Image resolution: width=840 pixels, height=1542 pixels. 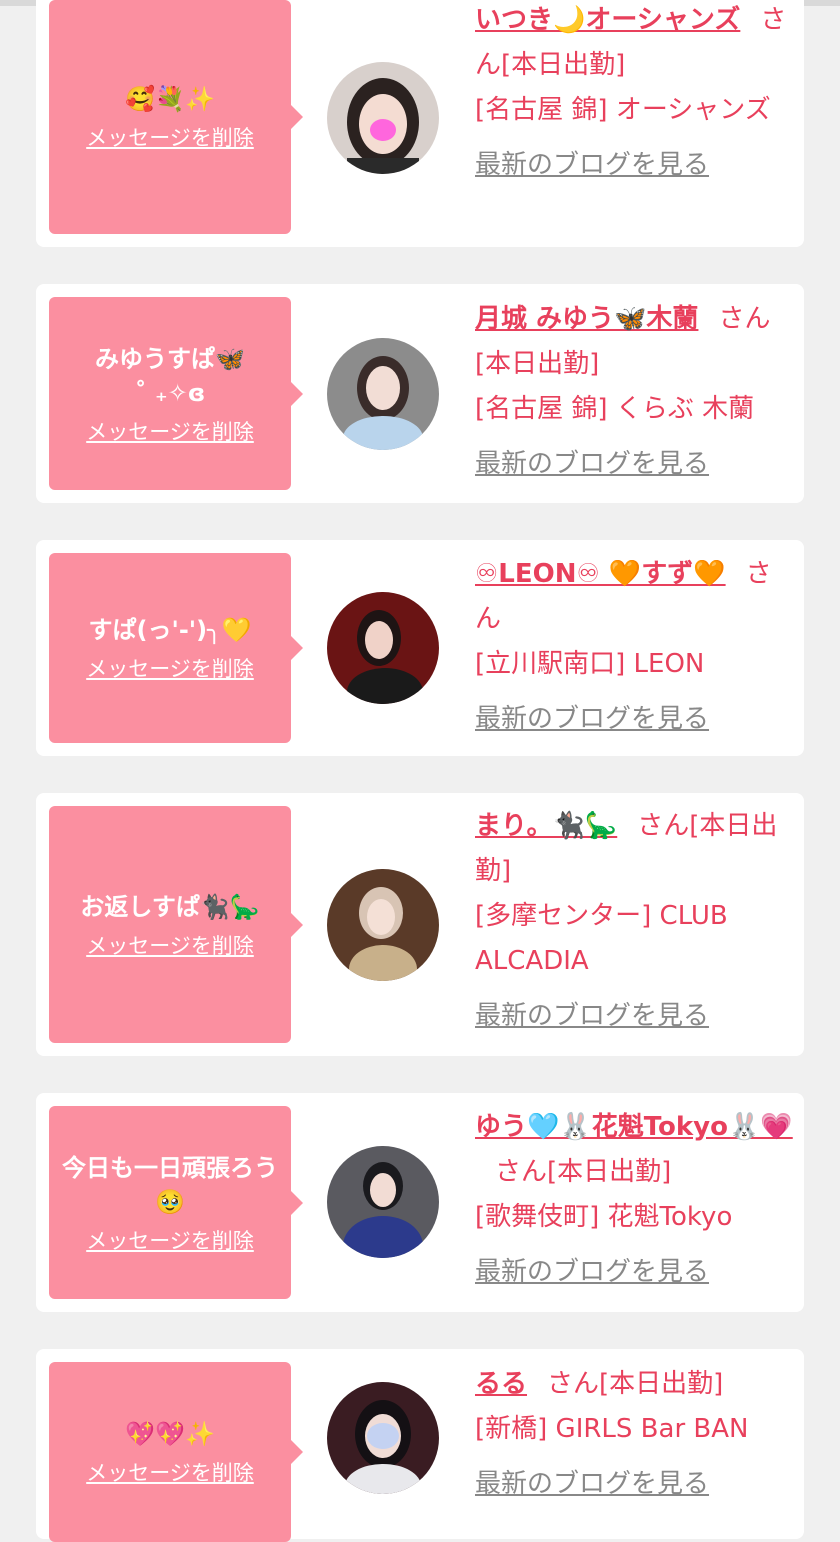 What do you see at coordinates (170, 375) in the screenshot?
I see `message-text: みゆうすぱ🦋 ˚ ₊✧ɞ` at bounding box center [170, 375].